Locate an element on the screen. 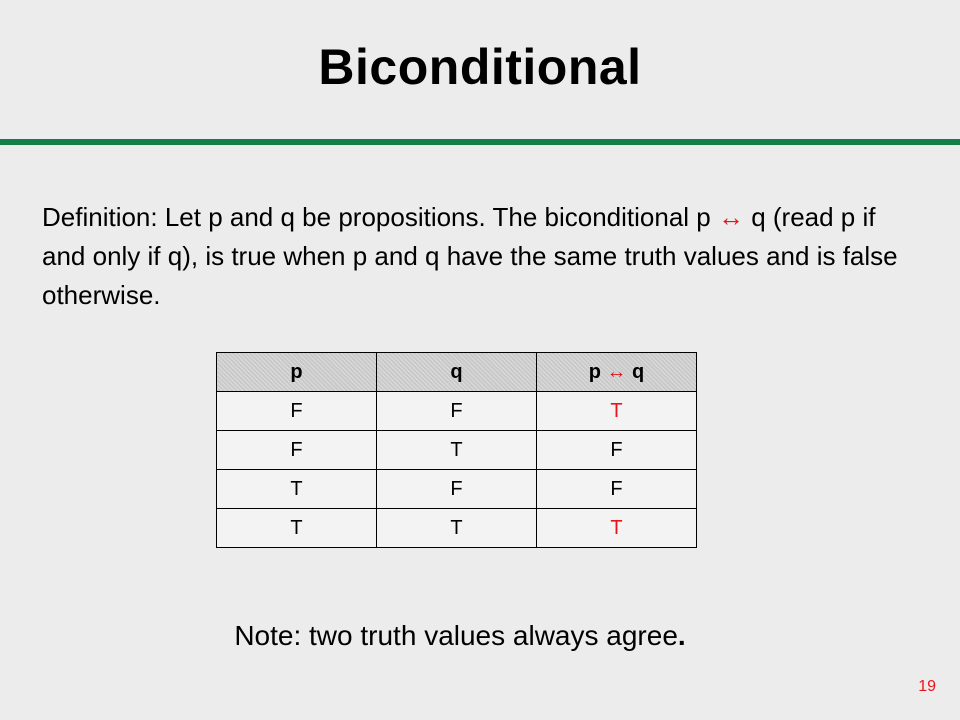 The image size is (960, 720). header-biconditional-left: p is located at coordinates (597, 371).